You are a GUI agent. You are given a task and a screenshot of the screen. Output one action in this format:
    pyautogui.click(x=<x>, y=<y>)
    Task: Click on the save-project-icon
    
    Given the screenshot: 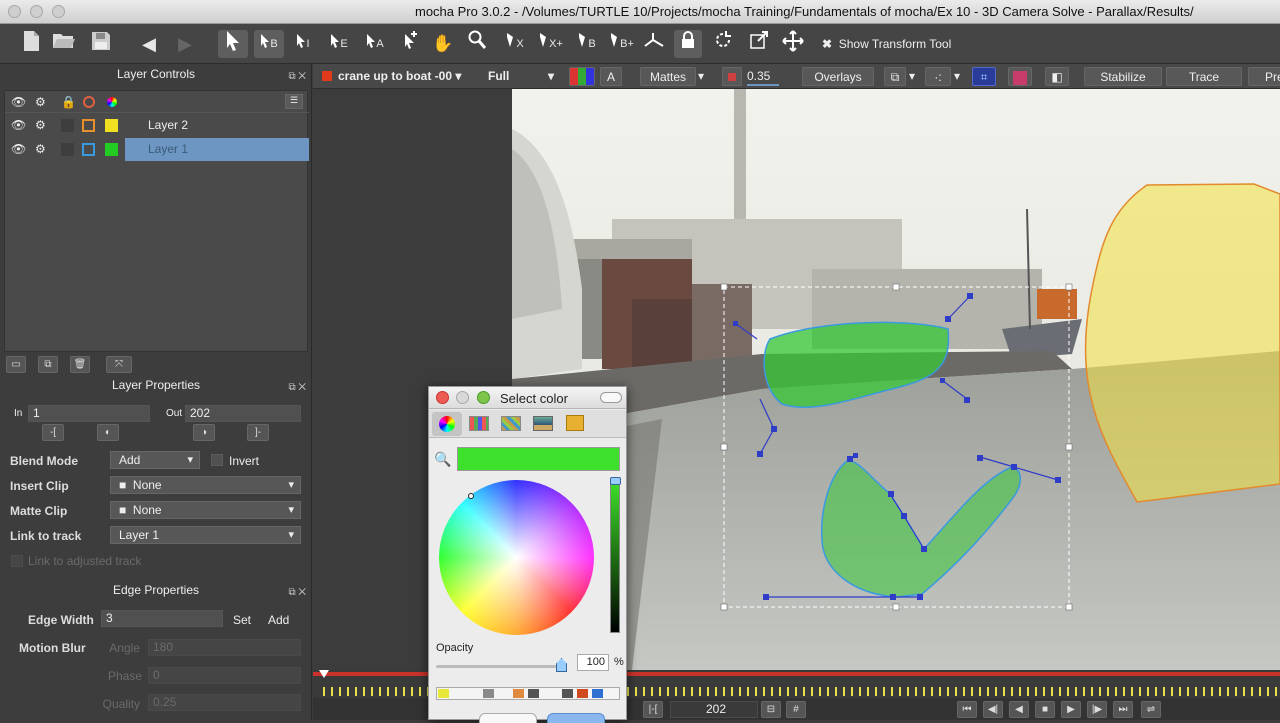 What is the action you would take?
    pyautogui.click(x=101, y=44)
    